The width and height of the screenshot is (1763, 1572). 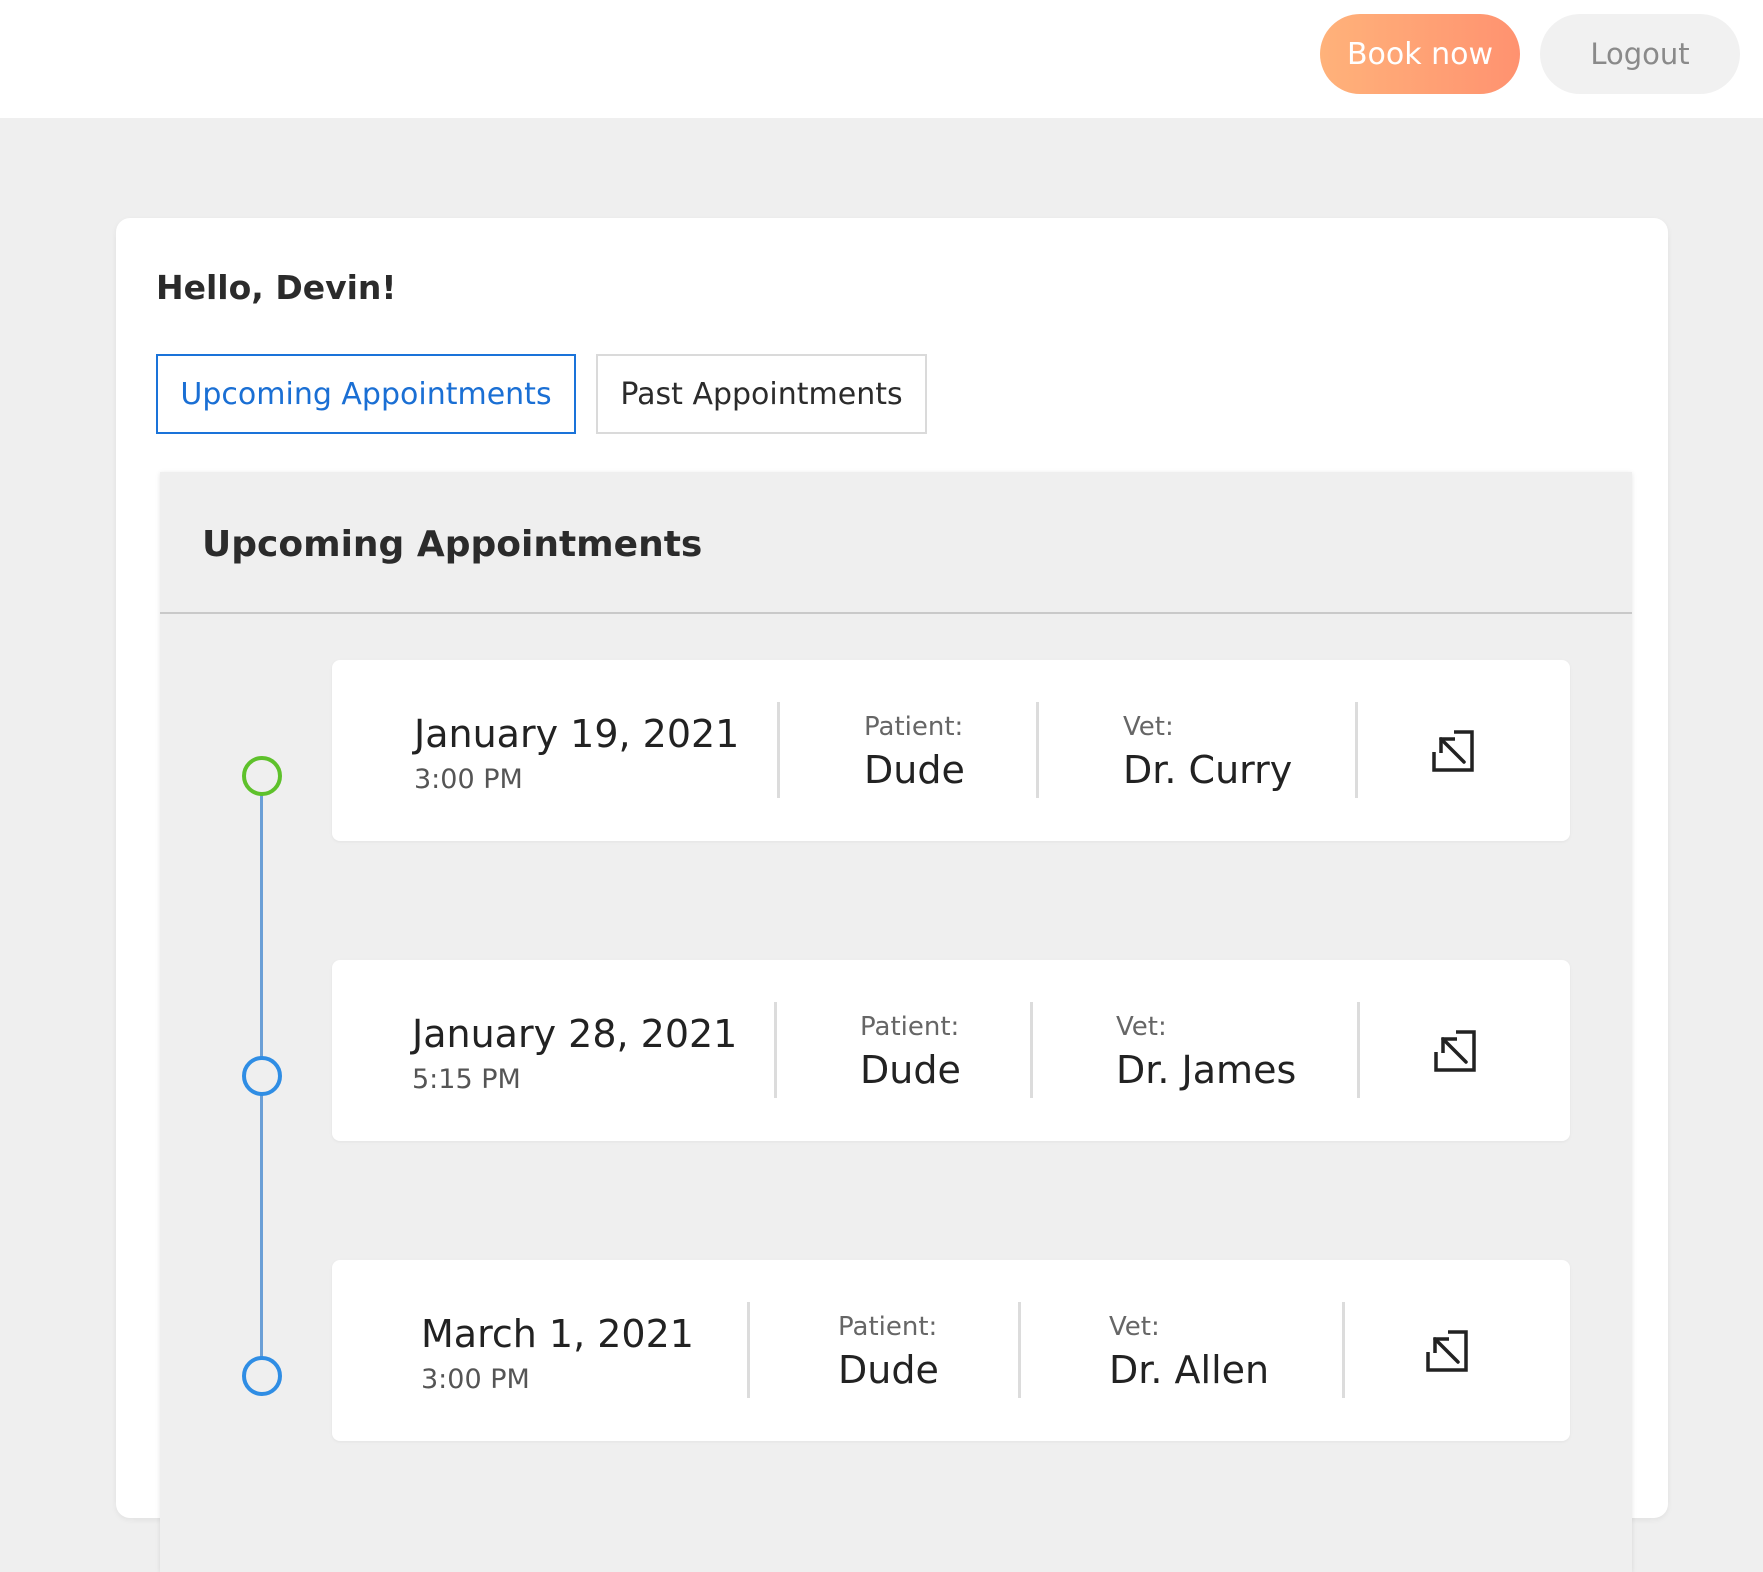 What do you see at coordinates (1208, 770) in the screenshot?
I see `vet-name: Dr. Curry` at bounding box center [1208, 770].